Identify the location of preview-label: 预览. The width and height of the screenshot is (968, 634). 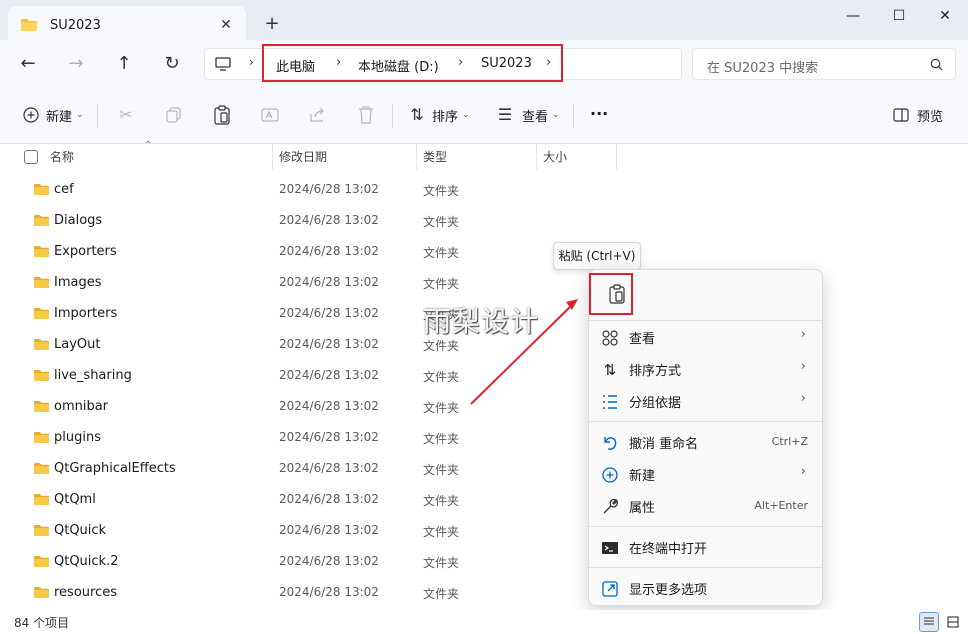
(930, 117).